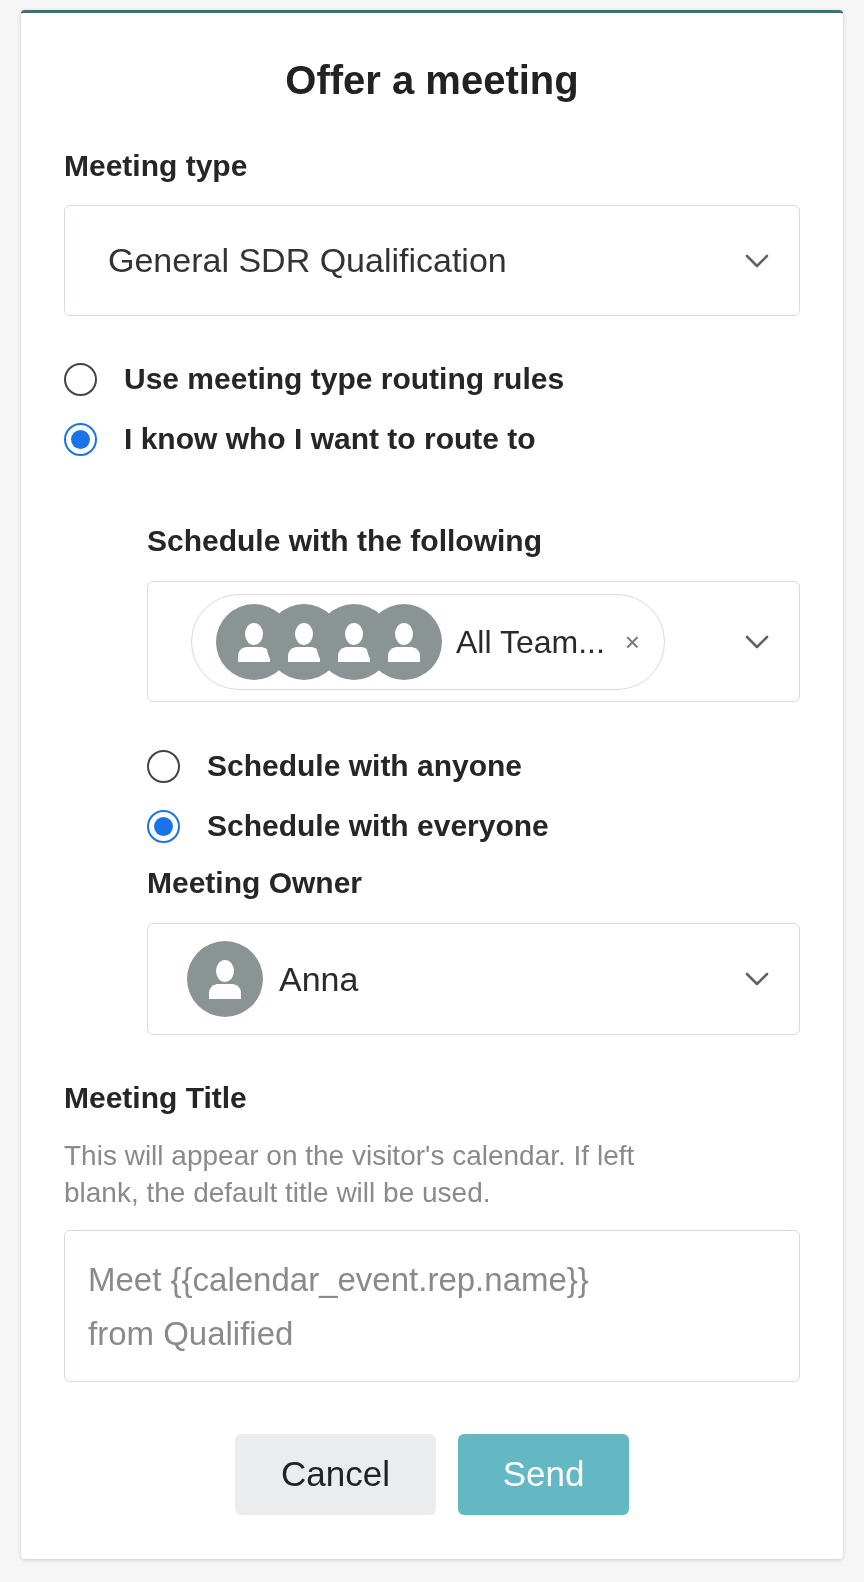  Describe the element at coordinates (473, 979) in the screenshot. I see `meeting-owner-select: Anna` at that location.